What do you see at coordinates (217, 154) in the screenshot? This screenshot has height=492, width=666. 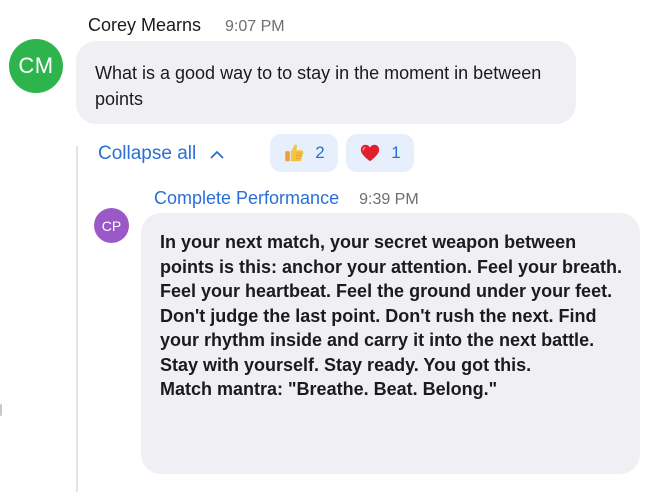 I see `chevron-up-icon` at bounding box center [217, 154].